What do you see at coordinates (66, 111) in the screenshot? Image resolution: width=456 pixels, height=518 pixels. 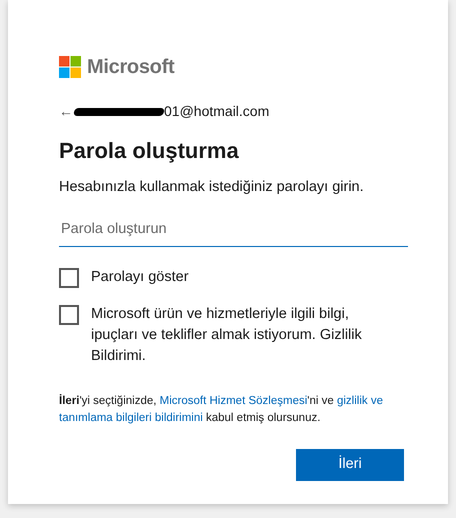 I see `back-button: ←` at bounding box center [66, 111].